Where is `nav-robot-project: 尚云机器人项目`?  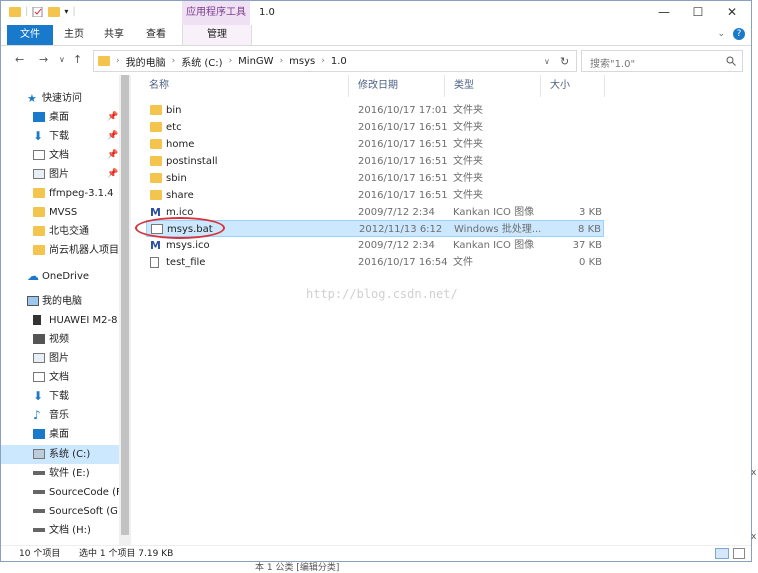
nav-robot-project: 尚云机器人项目 is located at coordinates (60, 250).